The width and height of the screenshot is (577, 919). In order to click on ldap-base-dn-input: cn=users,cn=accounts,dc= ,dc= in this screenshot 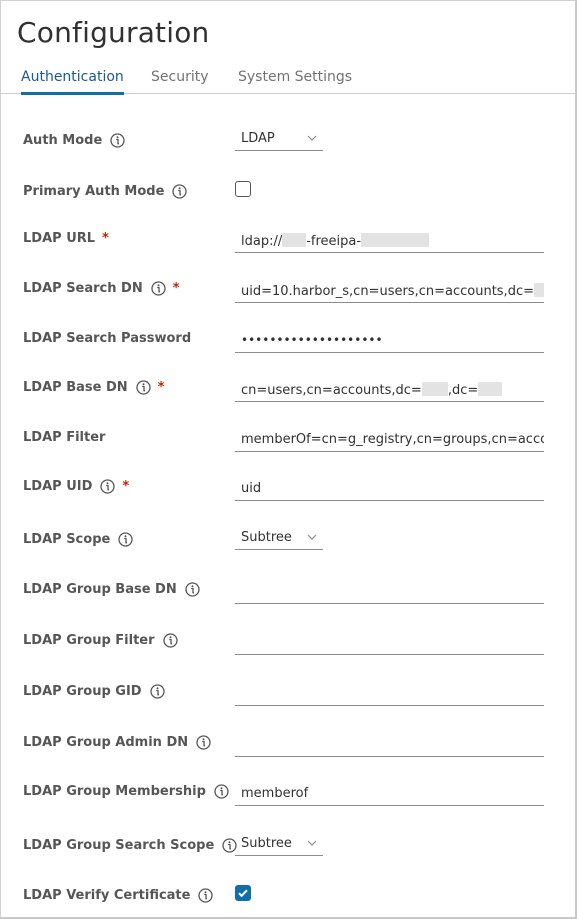, I will do `click(389, 389)`.